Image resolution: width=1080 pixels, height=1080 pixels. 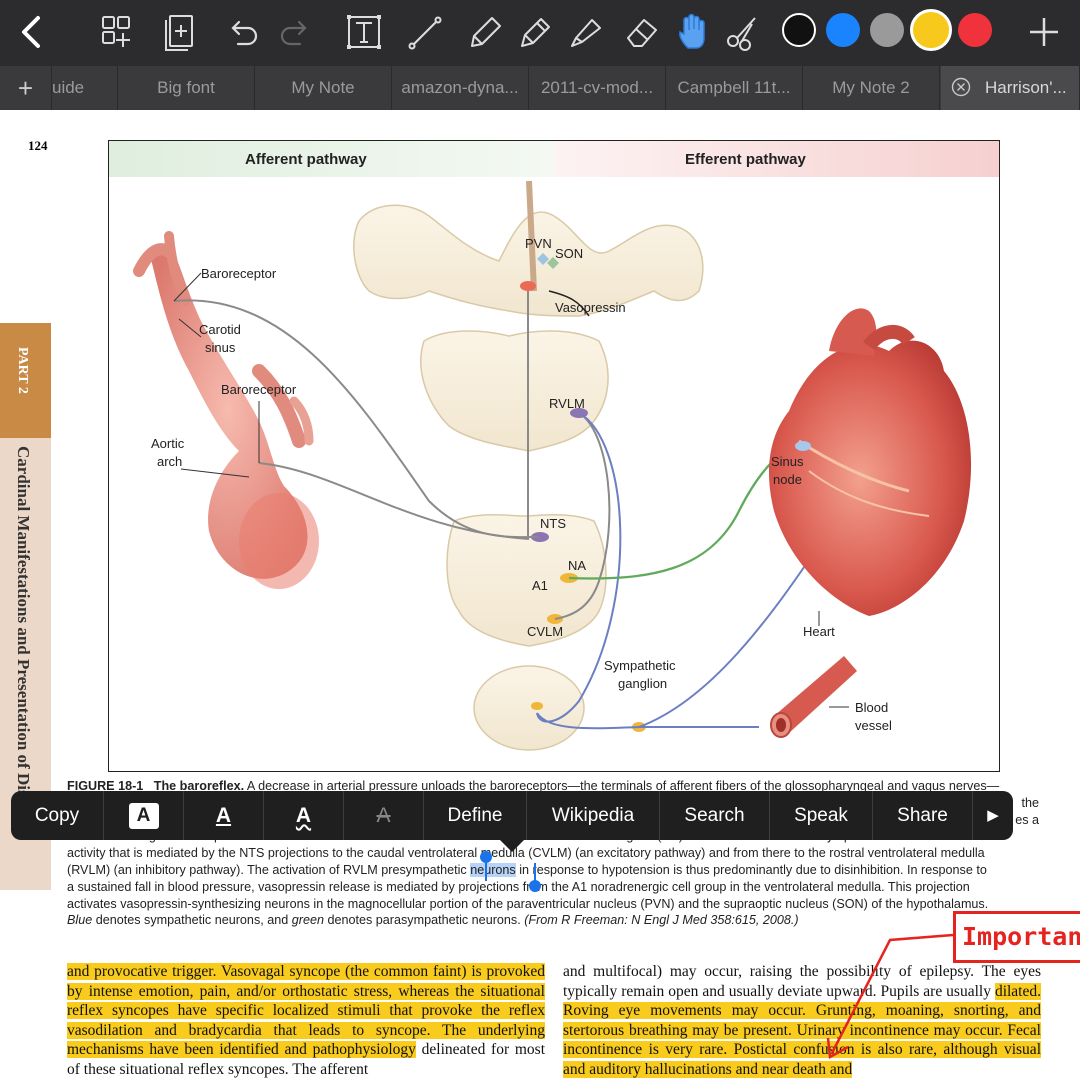 I want to click on fig-label-sinus: sinus, so click(x=220, y=347).